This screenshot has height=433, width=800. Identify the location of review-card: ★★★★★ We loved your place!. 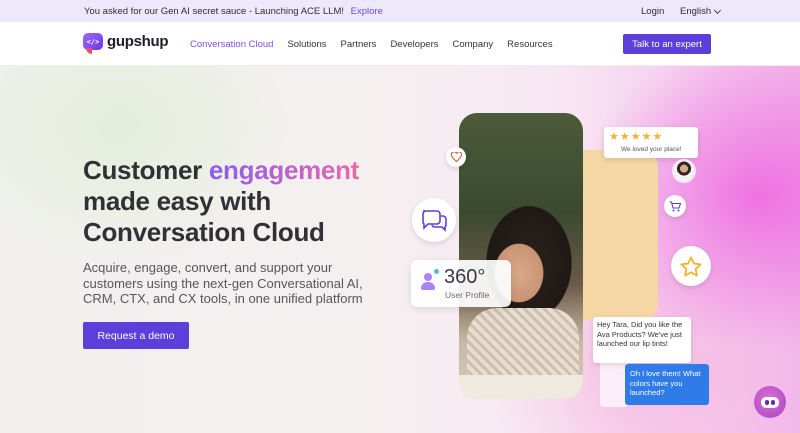
(651, 142).